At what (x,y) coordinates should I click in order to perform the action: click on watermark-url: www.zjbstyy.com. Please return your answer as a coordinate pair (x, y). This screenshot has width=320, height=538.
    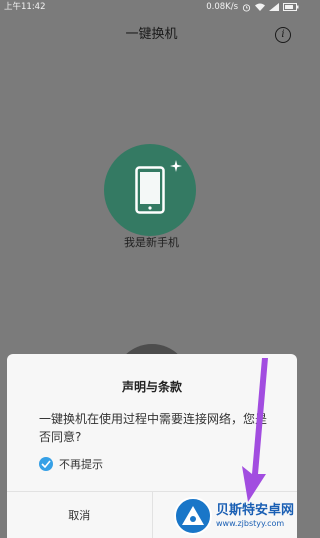
    Looking at the image, I should click on (250, 523).